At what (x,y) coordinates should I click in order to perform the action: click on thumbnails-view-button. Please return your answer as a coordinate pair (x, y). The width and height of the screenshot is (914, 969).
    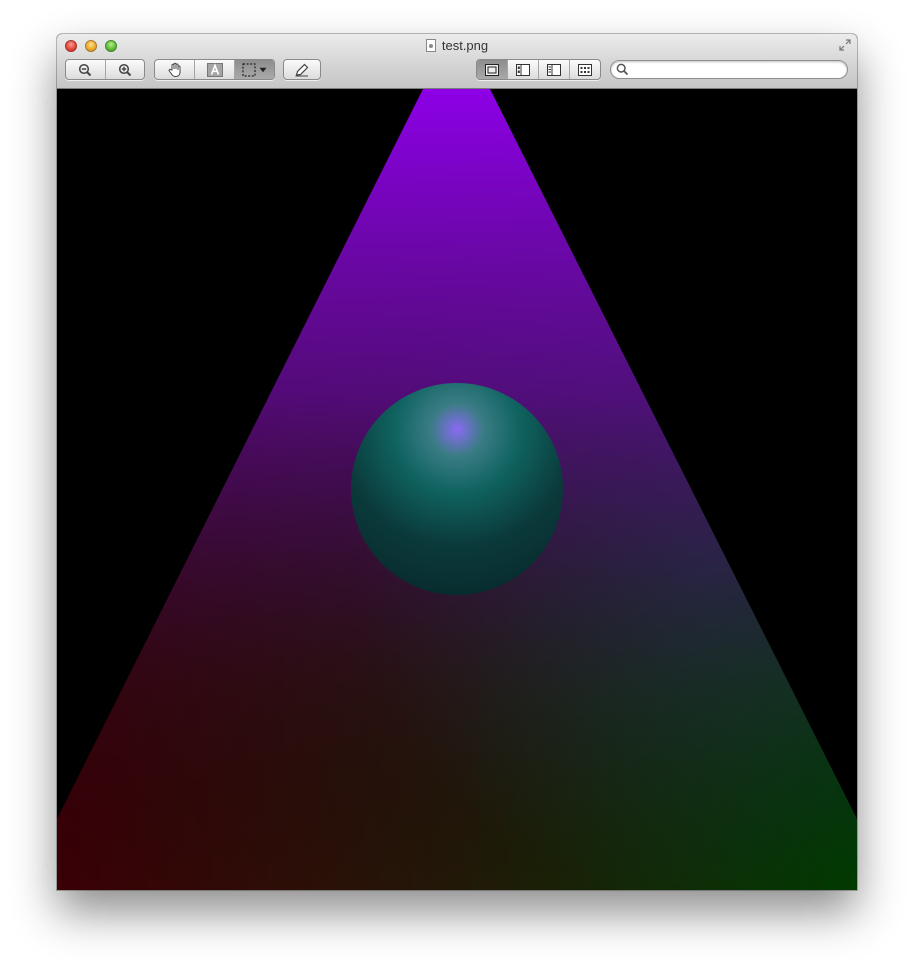
    Looking at the image, I should click on (523, 69).